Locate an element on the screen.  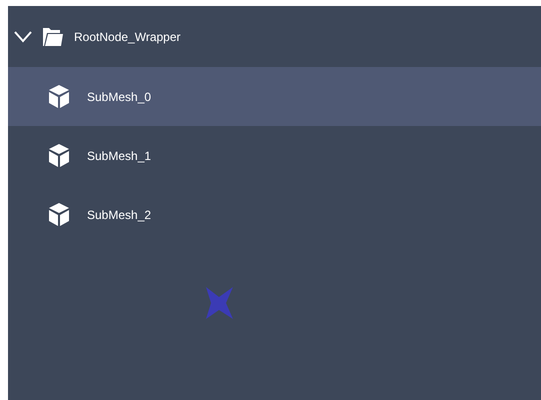
tree-item: SubMesh_0 is located at coordinates (274, 96).